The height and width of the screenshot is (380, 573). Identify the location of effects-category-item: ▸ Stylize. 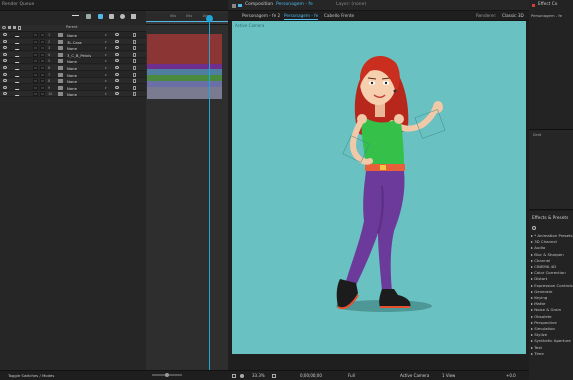
(539, 334).